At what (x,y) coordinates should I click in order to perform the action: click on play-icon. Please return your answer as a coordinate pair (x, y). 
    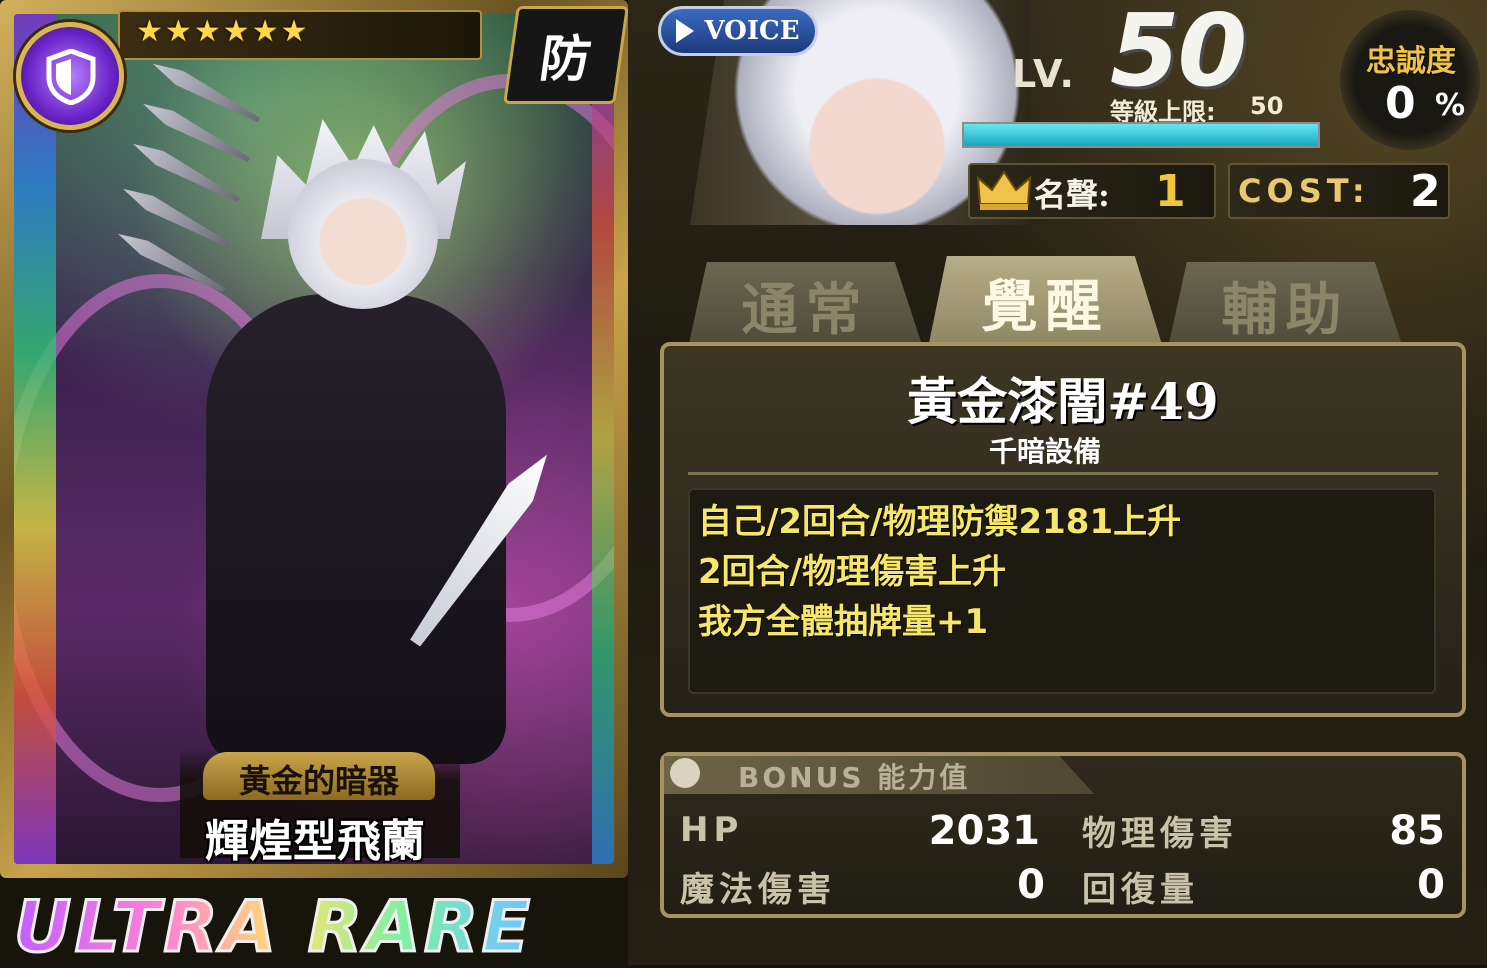
    Looking at the image, I should click on (685, 31).